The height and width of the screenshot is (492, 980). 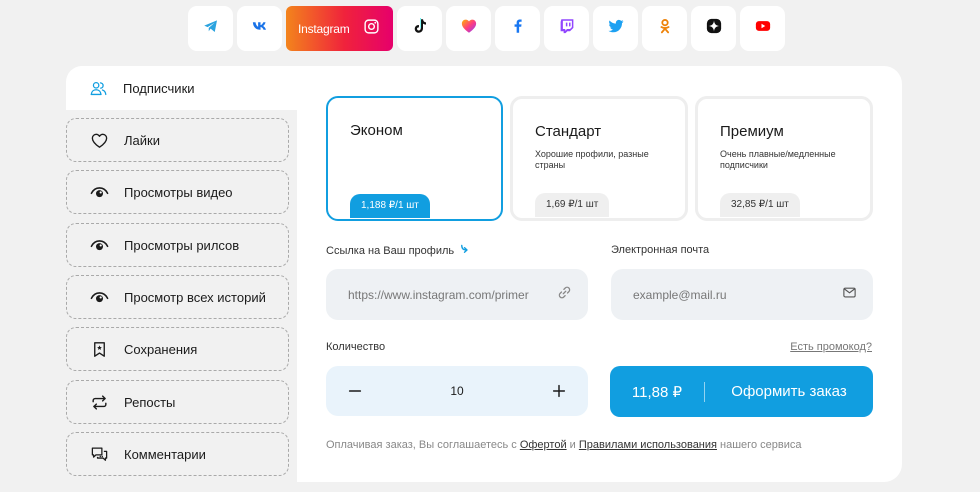 I want to click on facebook-icon, so click(x=518, y=28).